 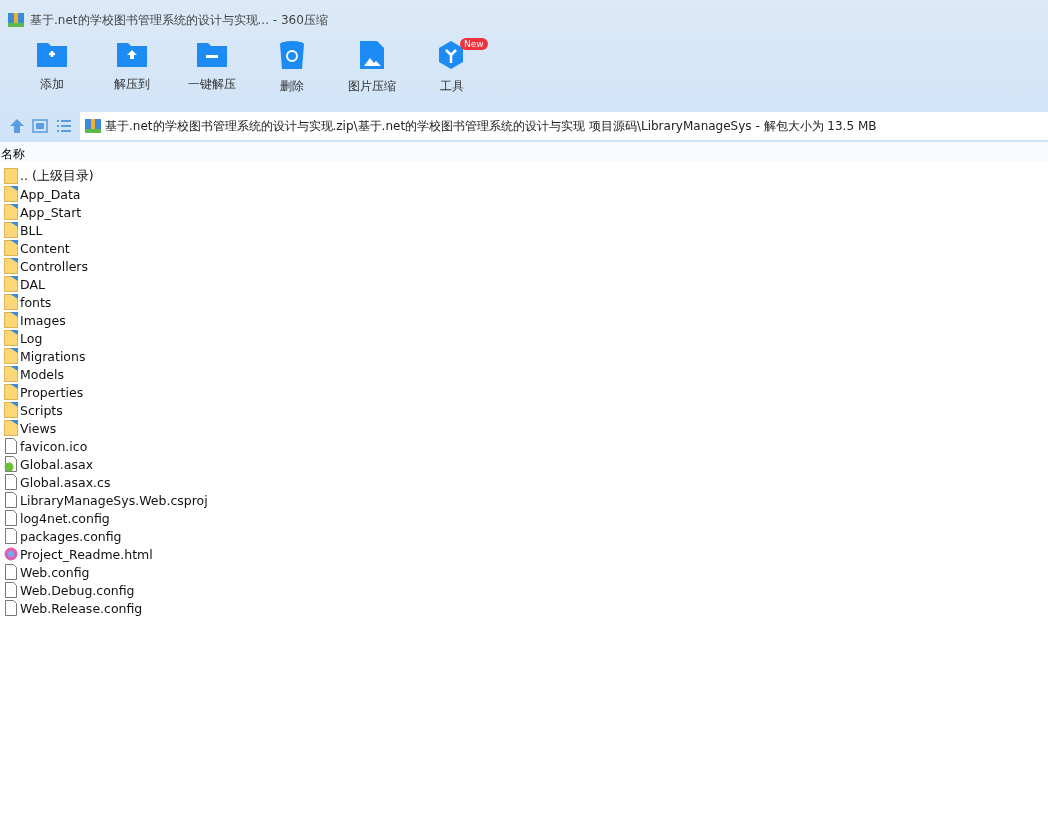 What do you see at coordinates (132, 71) in the screenshot?
I see `toolbar-button: 解压到` at bounding box center [132, 71].